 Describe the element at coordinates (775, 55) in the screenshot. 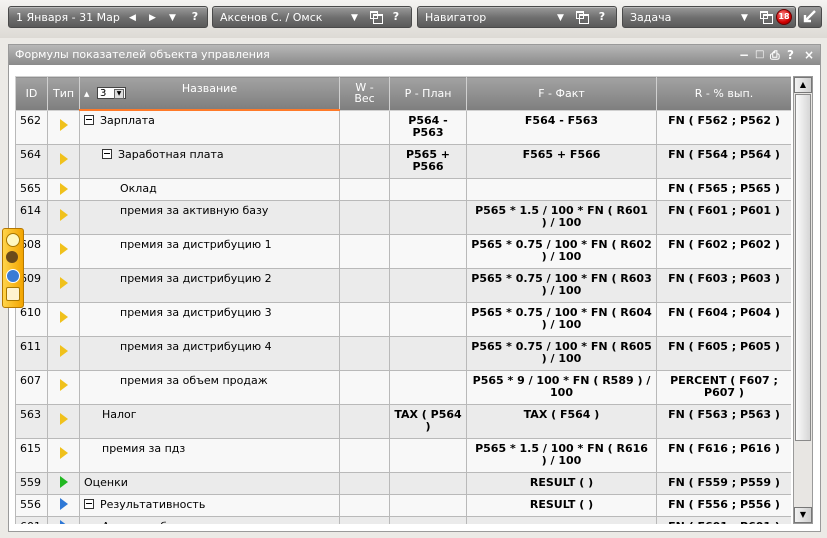

I see `print-icon: ⎙` at that location.